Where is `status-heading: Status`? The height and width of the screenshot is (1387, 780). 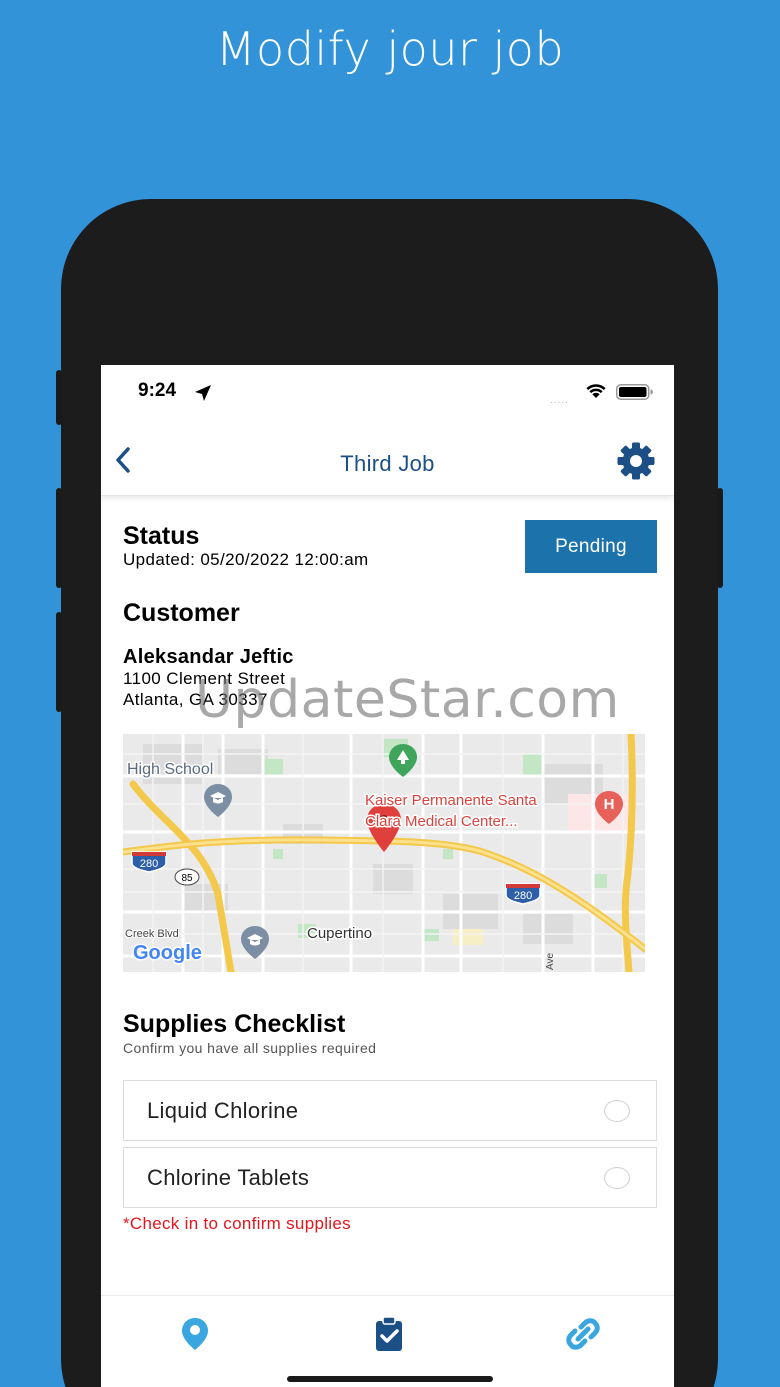
status-heading: Status is located at coordinates (161, 536).